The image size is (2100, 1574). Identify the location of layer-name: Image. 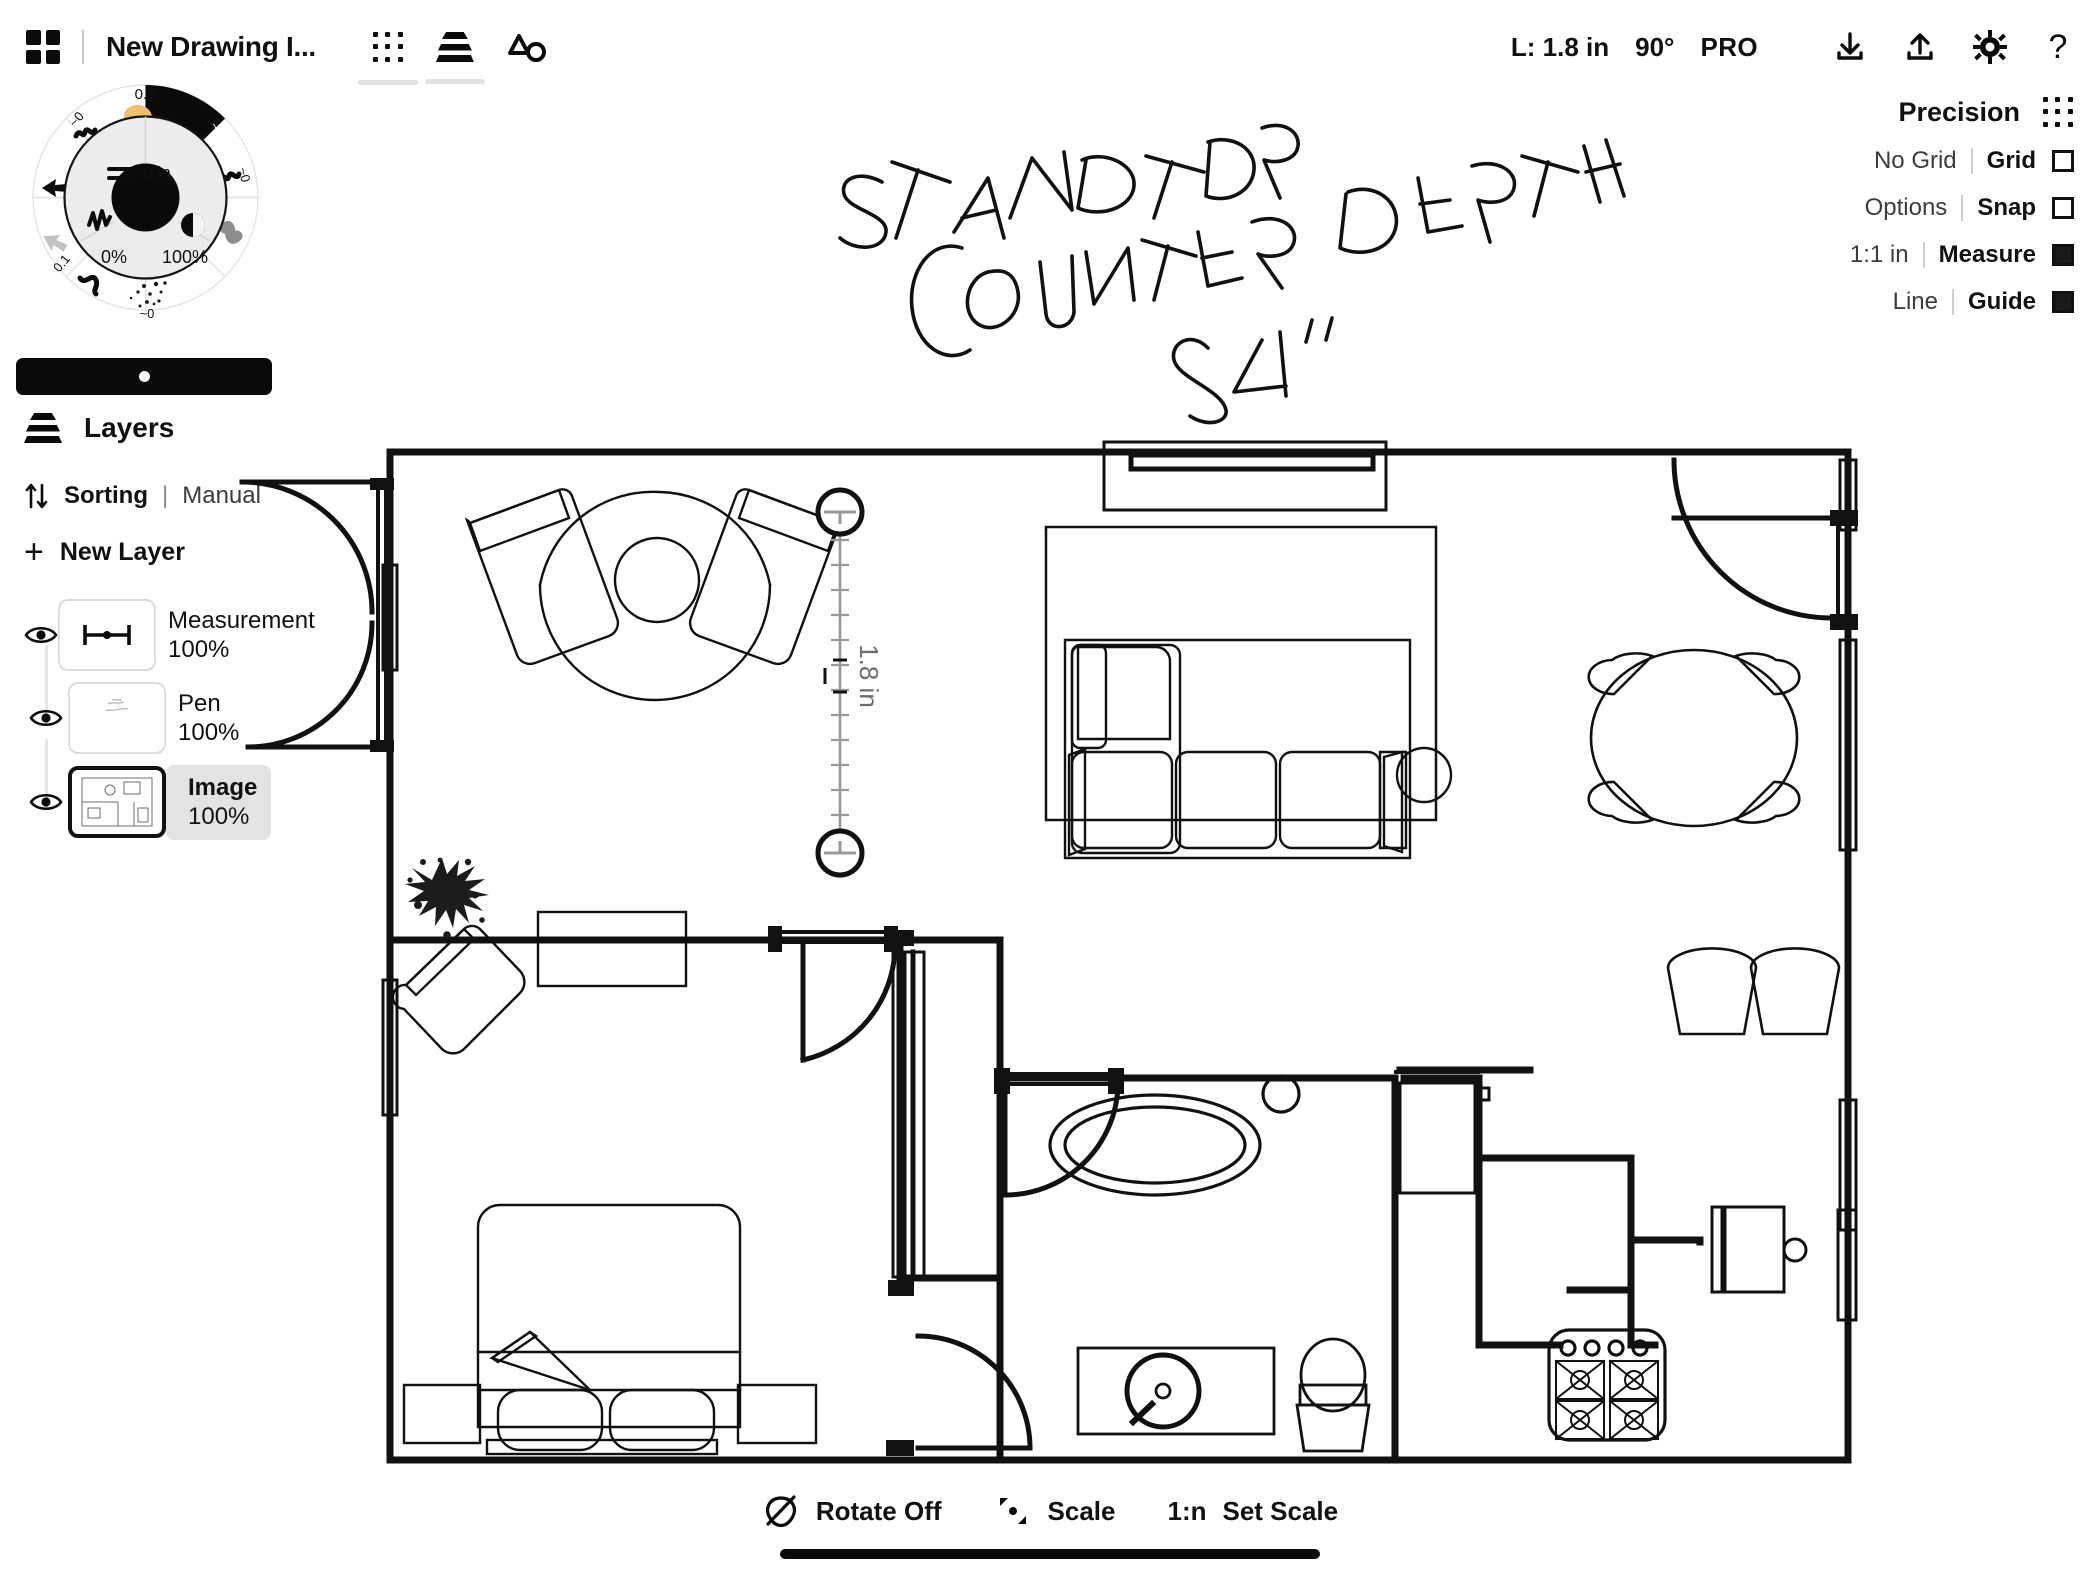
(223, 787).